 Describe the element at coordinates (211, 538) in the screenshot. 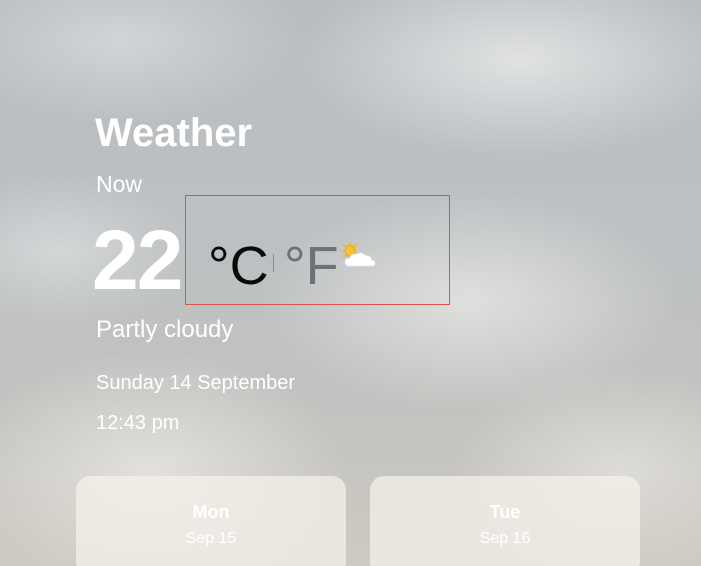

I see `forecast-date: Sep 15` at that location.